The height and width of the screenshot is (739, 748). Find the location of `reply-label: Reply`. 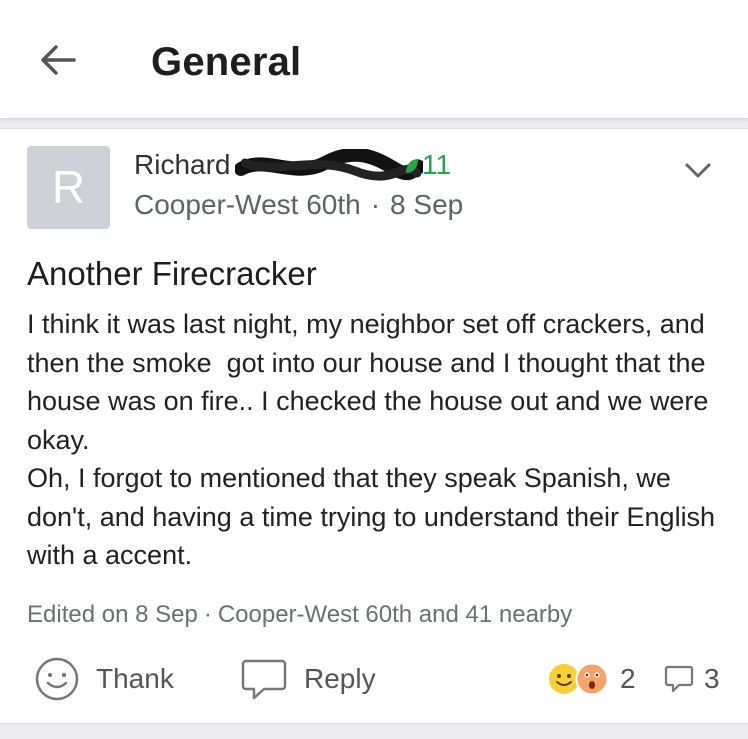

reply-label: Reply is located at coordinates (340, 678).